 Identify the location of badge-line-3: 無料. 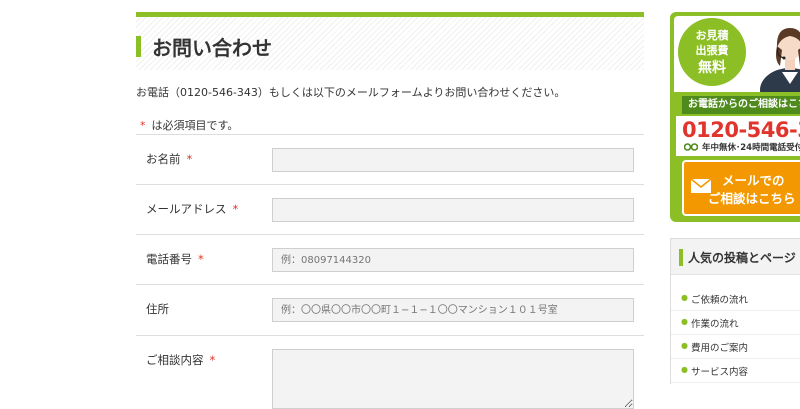
(712, 68).